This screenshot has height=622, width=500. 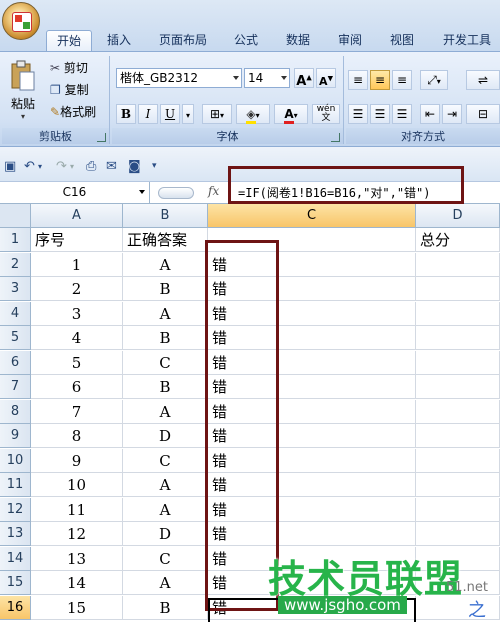 What do you see at coordinates (77, 485) in the screenshot?
I see `cell-a11: 10` at bounding box center [77, 485].